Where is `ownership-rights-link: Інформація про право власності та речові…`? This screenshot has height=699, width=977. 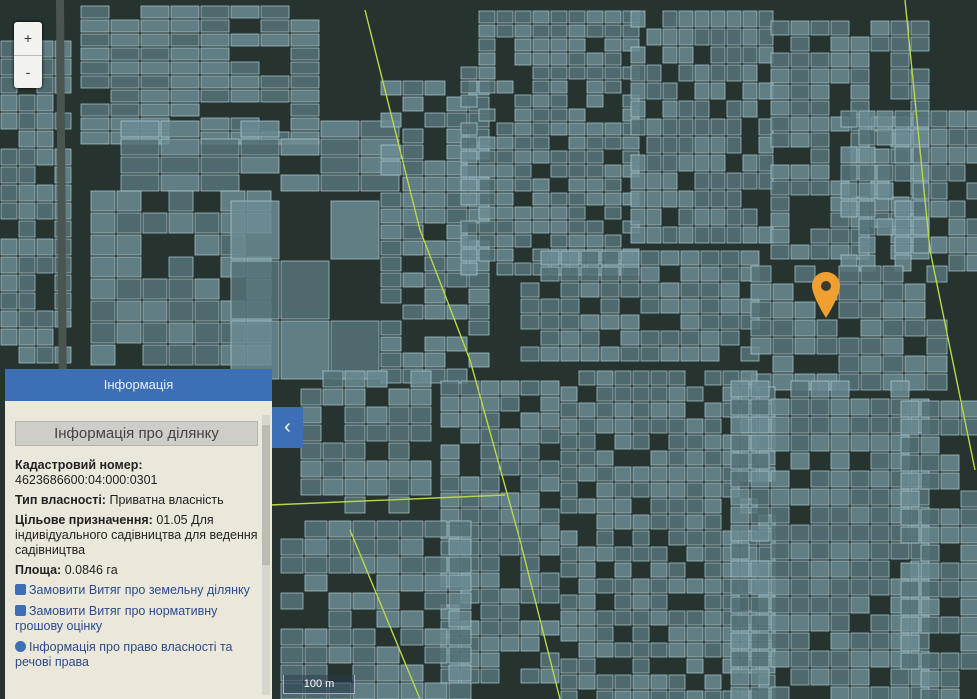 ownership-rights-link: Інформація про право власності та речові… is located at coordinates (136, 655).